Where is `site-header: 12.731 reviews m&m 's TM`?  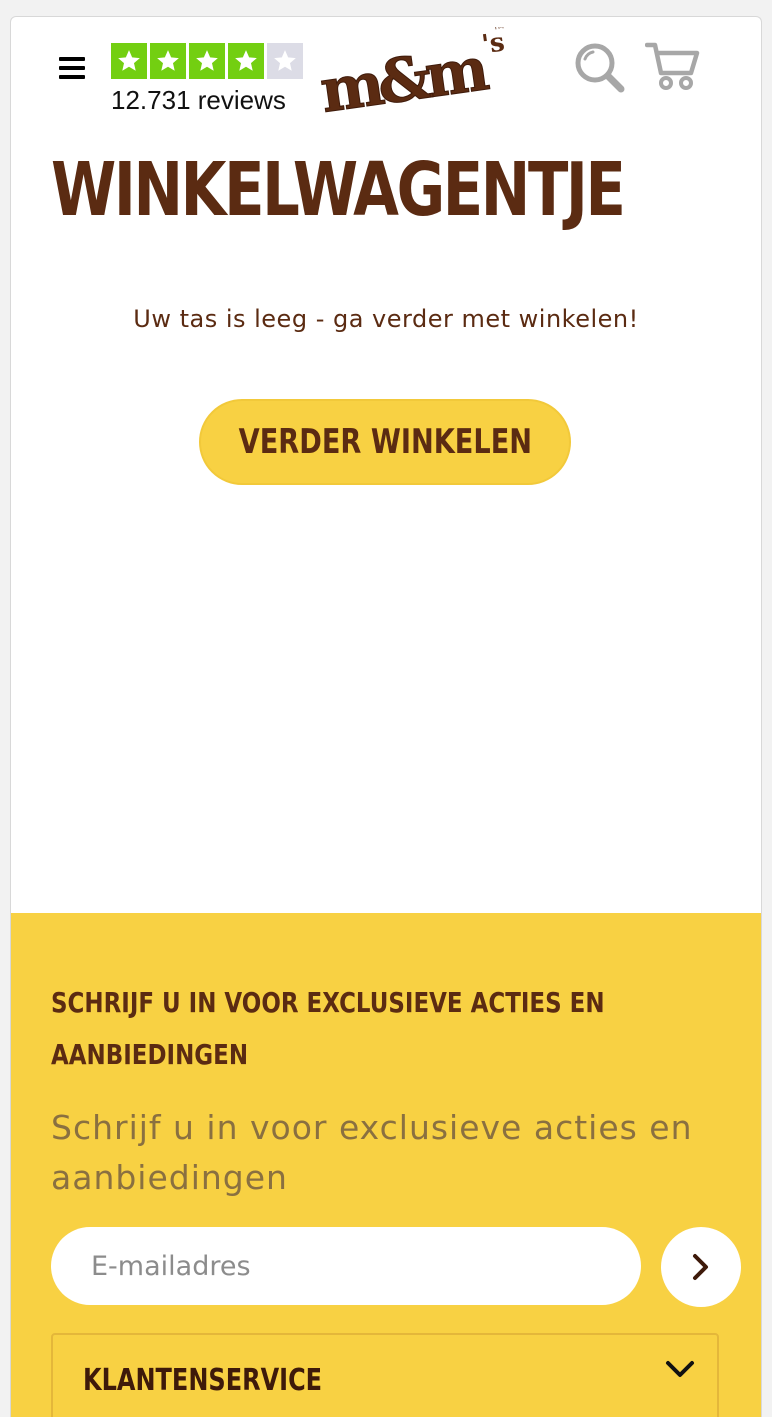 site-header: 12.731 reviews m&m 's TM is located at coordinates (386, 72).